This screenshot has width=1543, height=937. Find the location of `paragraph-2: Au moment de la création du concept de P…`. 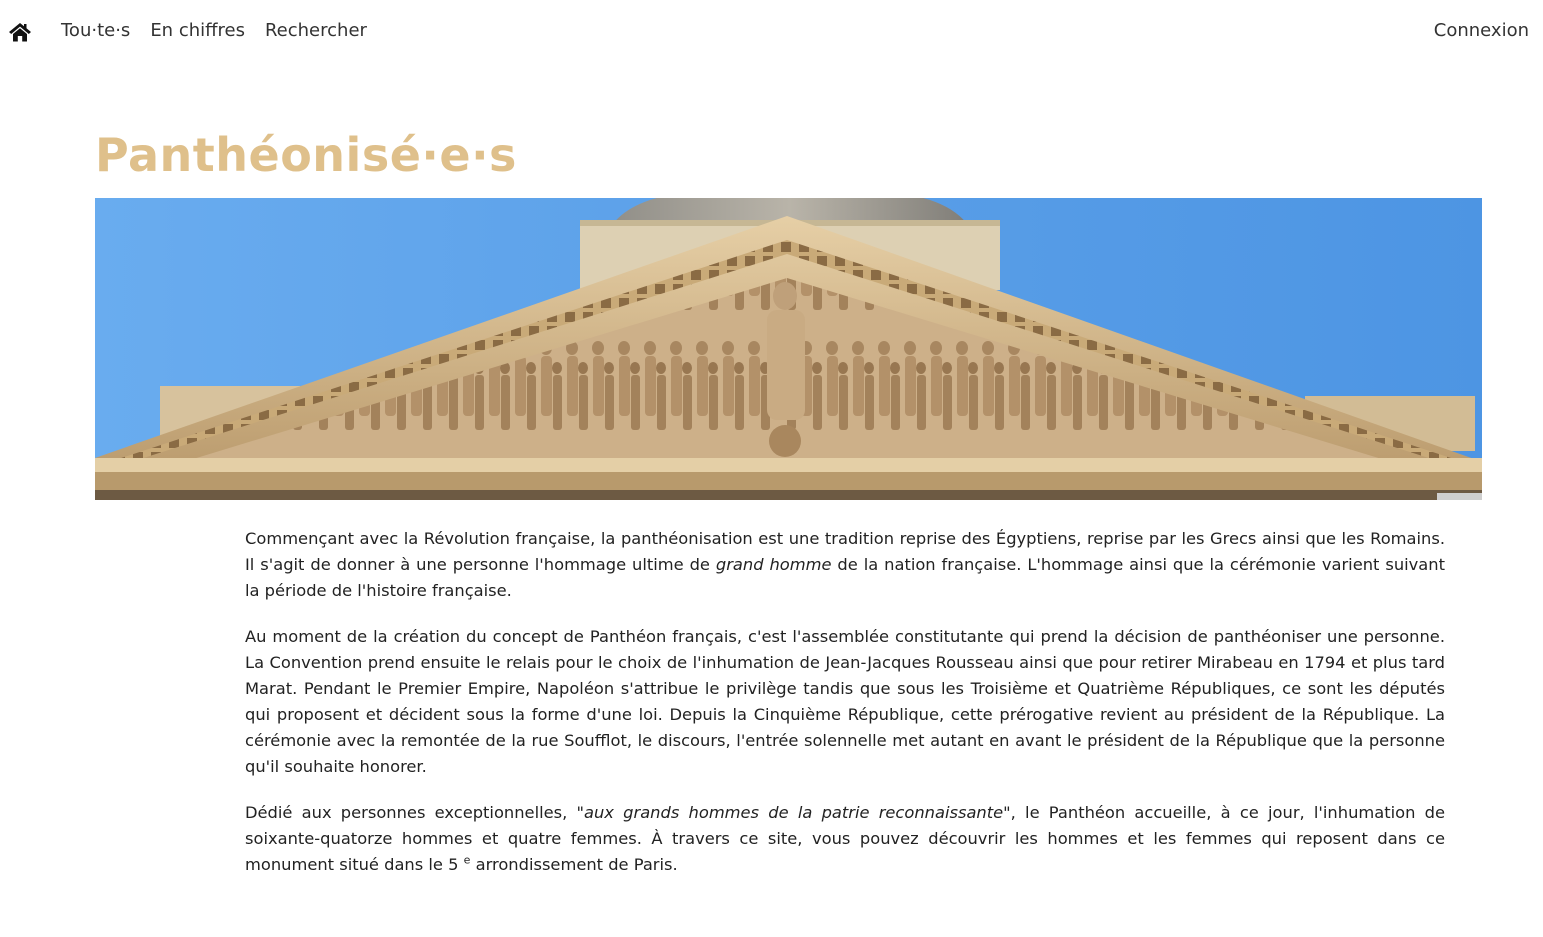

paragraph-2: Au moment de la création du concept de P… is located at coordinates (845, 701).